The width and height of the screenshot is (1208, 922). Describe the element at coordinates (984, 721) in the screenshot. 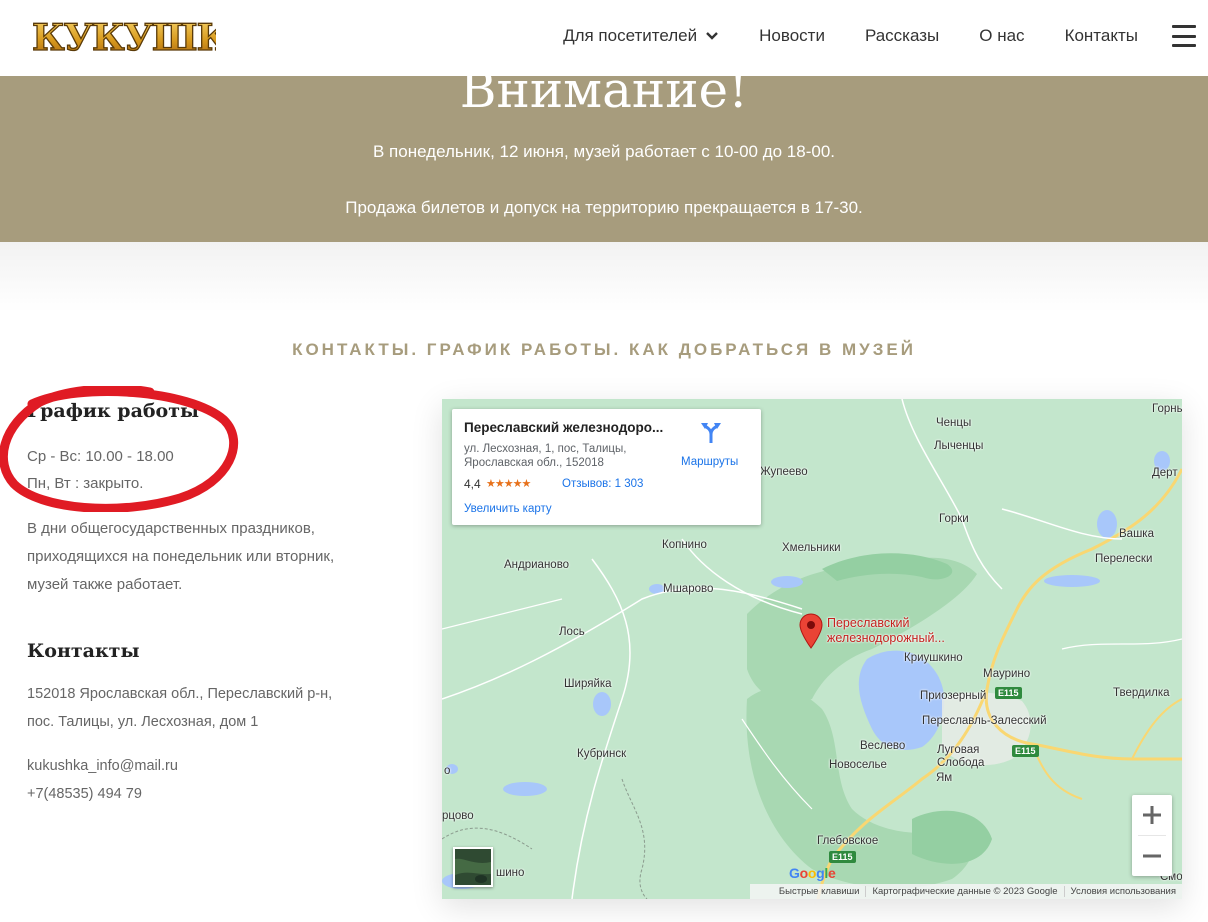

I see `place-label: Переславль-Залесский` at that location.